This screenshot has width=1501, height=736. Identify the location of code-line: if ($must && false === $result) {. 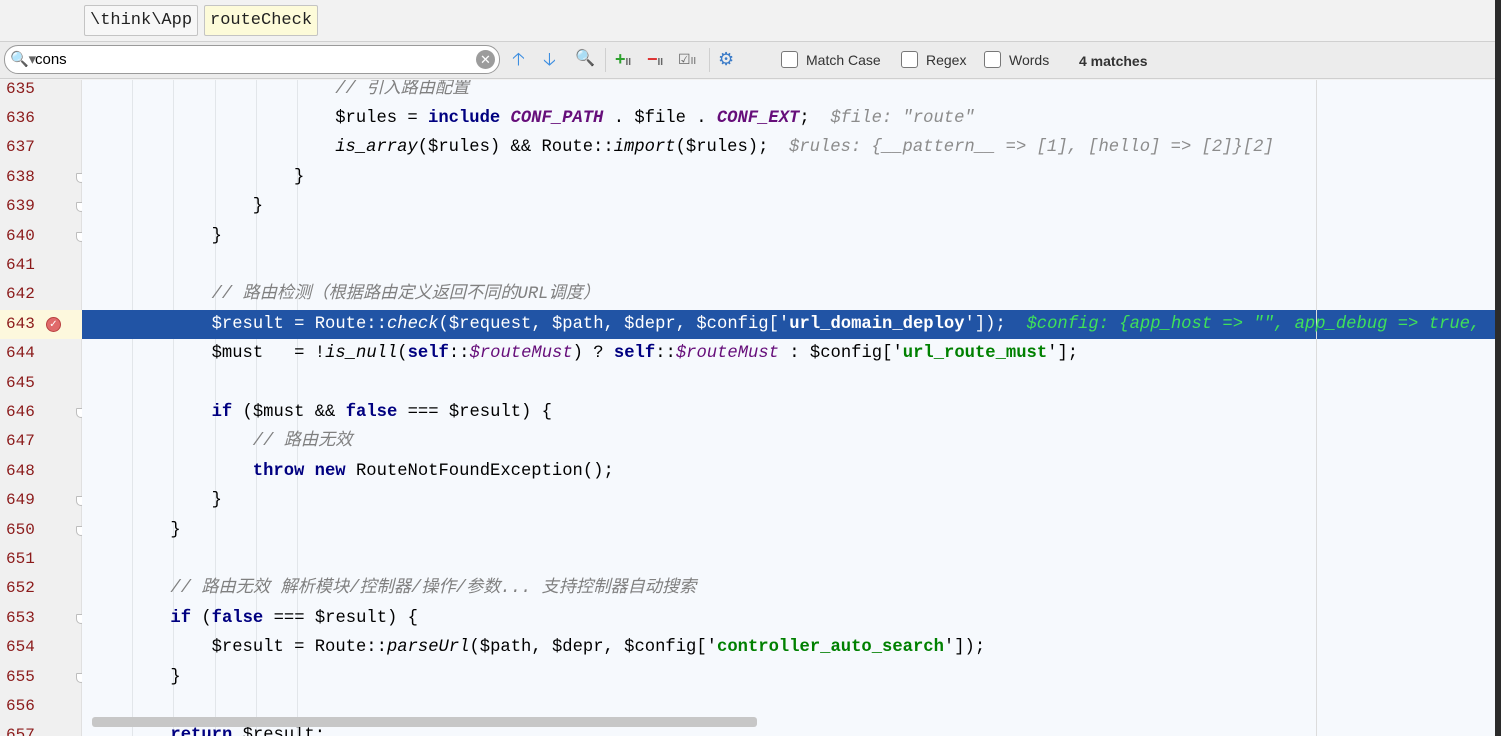
(382, 412).